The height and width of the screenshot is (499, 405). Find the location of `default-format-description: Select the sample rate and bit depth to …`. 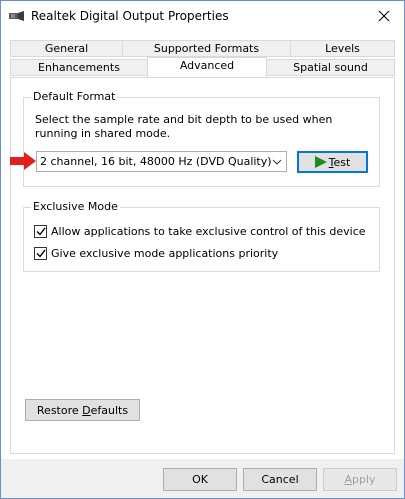

default-format-description: Select the sample rate and bit depth to … is located at coordinates (184, 126).